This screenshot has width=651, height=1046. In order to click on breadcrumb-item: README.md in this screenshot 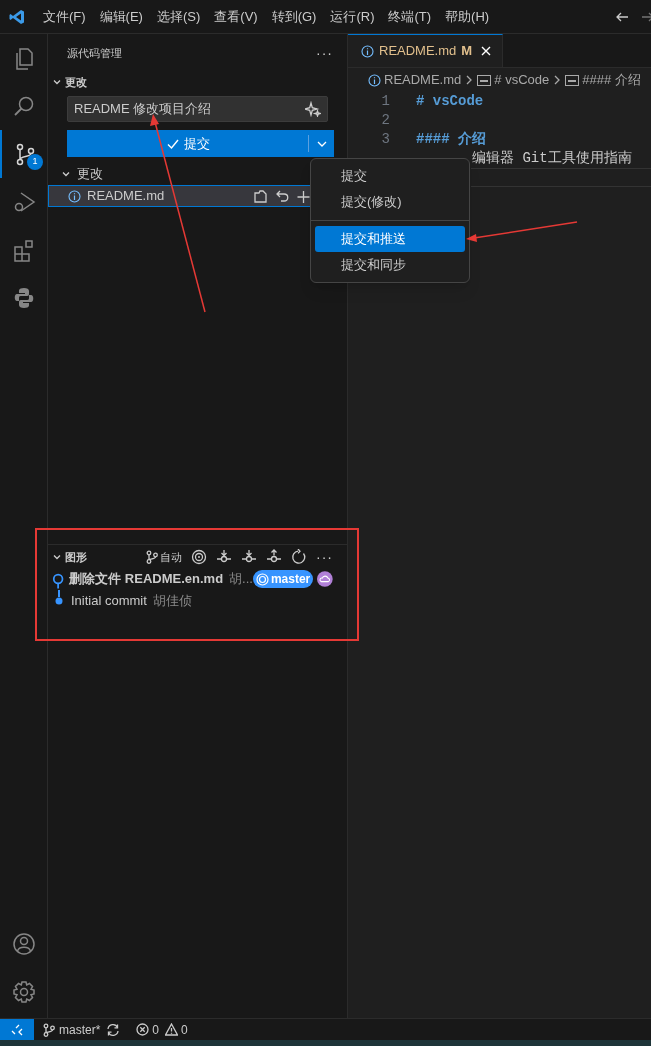, I will do `click(423, 80)`.